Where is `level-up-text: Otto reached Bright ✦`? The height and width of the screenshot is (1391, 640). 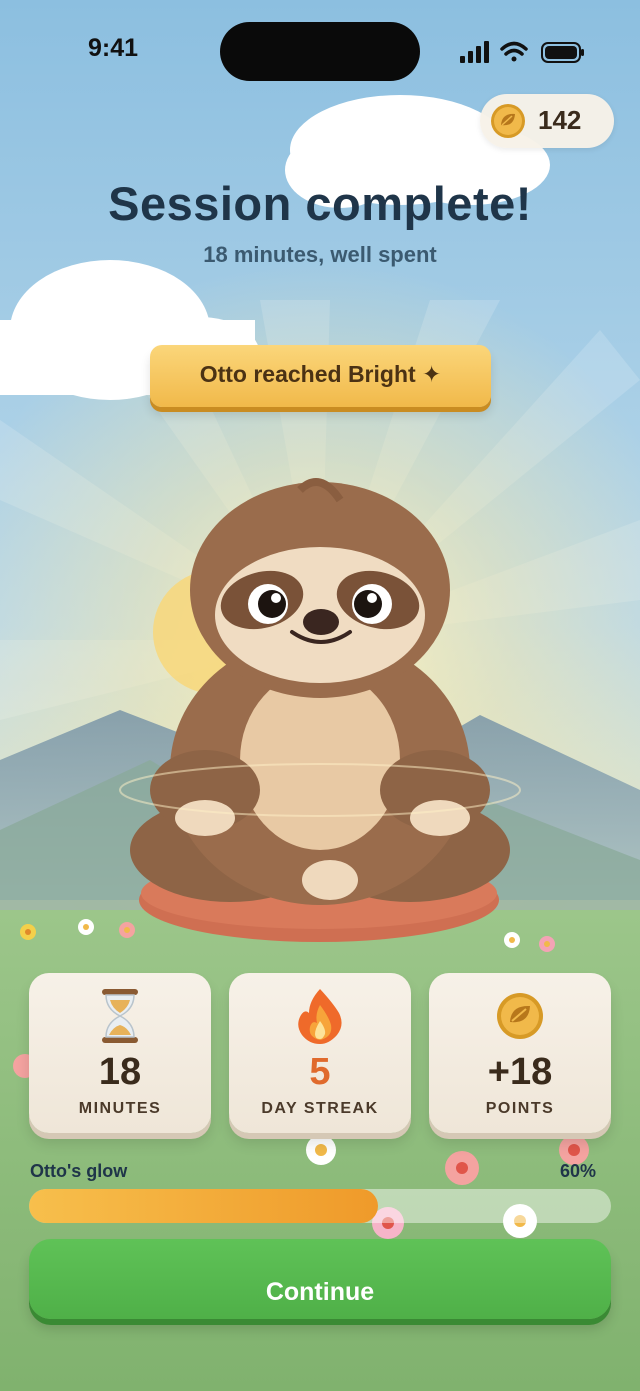
level-up-text: Otto reached Bright ✦ is located at coordinates (320, 374).